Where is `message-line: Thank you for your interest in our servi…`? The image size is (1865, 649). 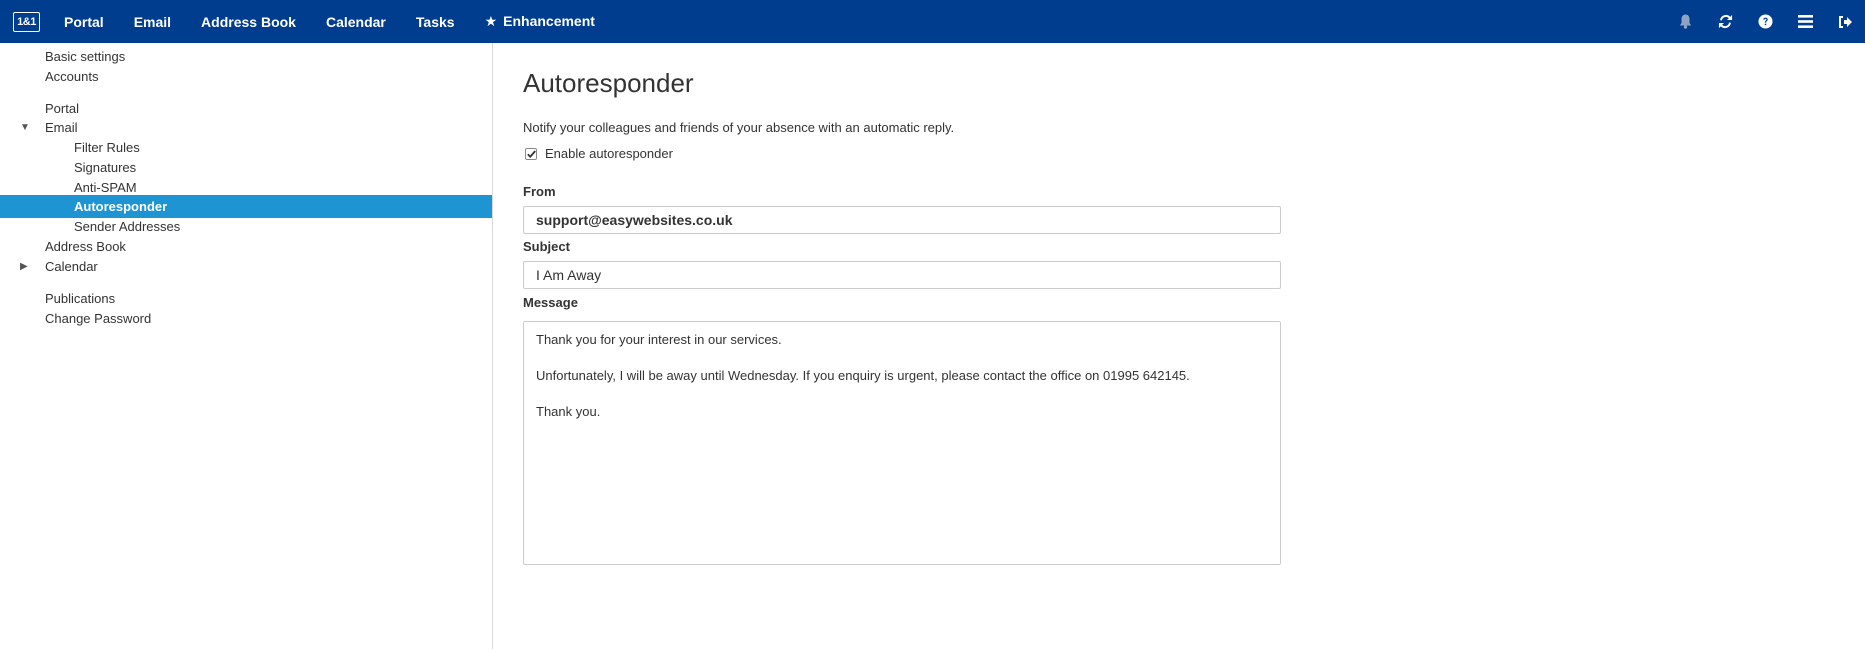 message-line: Thank you for your interest in our servi… is located at coordinates (659, 339).